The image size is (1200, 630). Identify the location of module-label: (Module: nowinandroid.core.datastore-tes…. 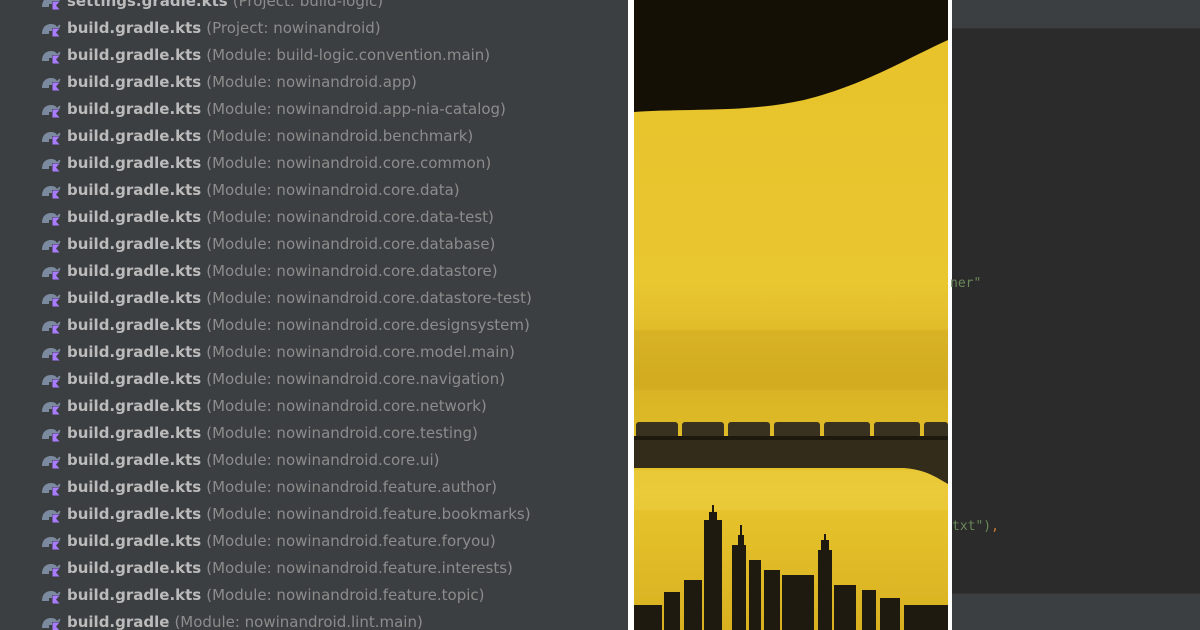
(369, 297).